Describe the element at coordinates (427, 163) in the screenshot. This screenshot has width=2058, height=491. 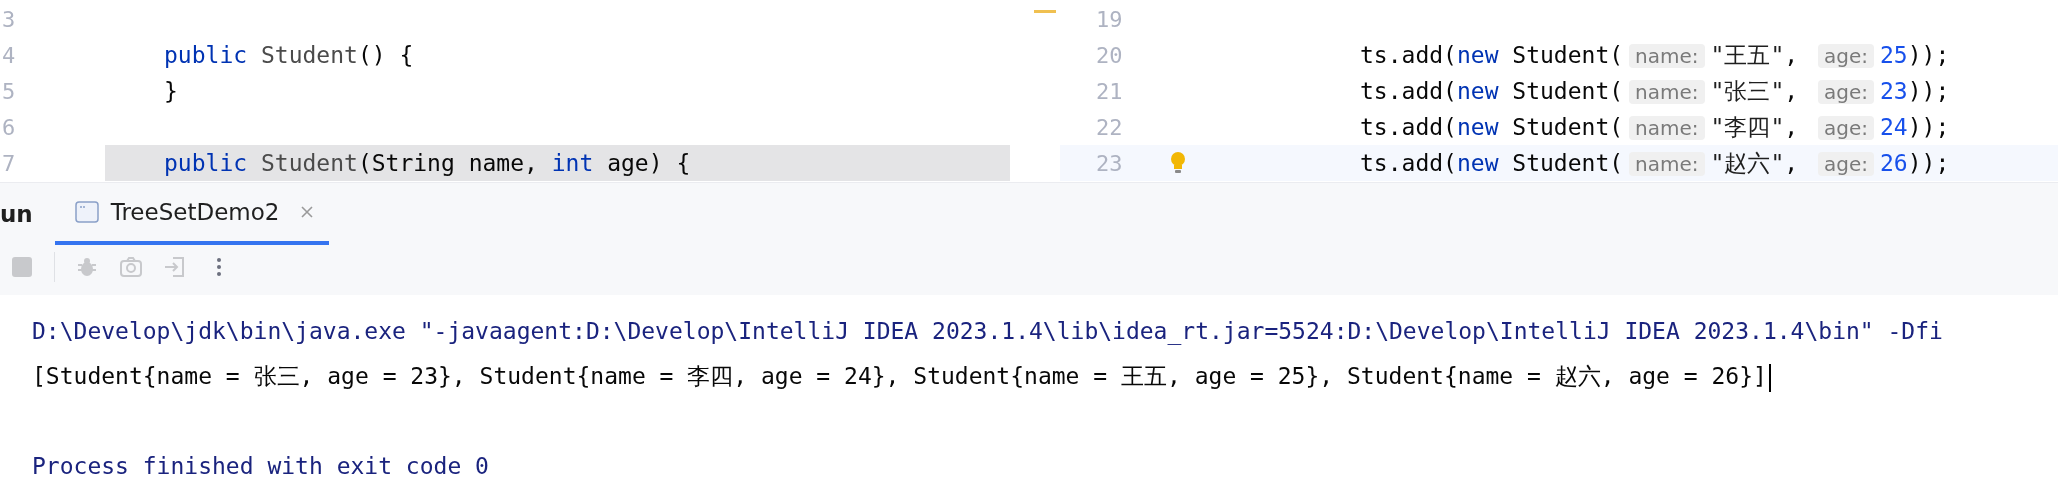
I see `code-line: public Student(String name, int age) {` at that location.